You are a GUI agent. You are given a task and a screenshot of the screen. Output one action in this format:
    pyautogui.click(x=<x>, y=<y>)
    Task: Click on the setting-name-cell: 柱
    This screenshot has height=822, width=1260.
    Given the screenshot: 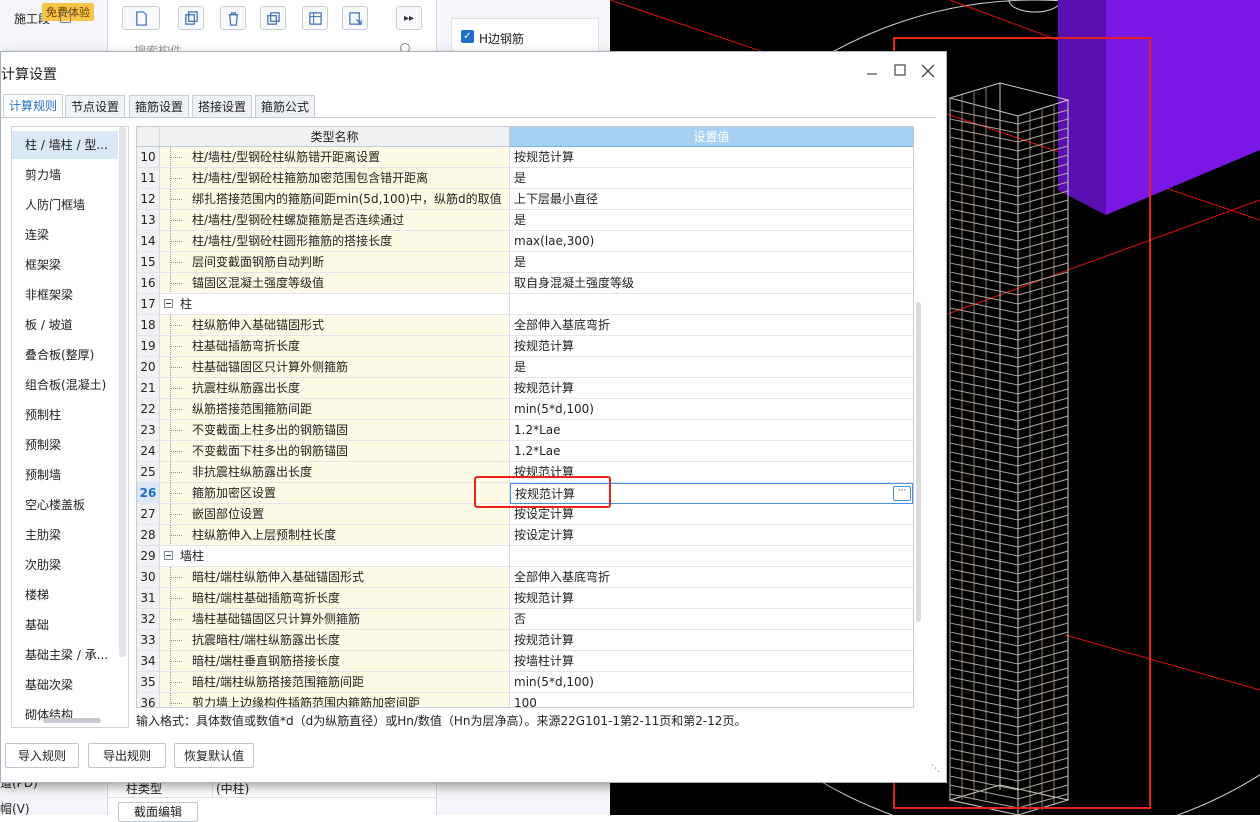 What is the action you would take?
    pyautogui.click(x=335, y=304)
    